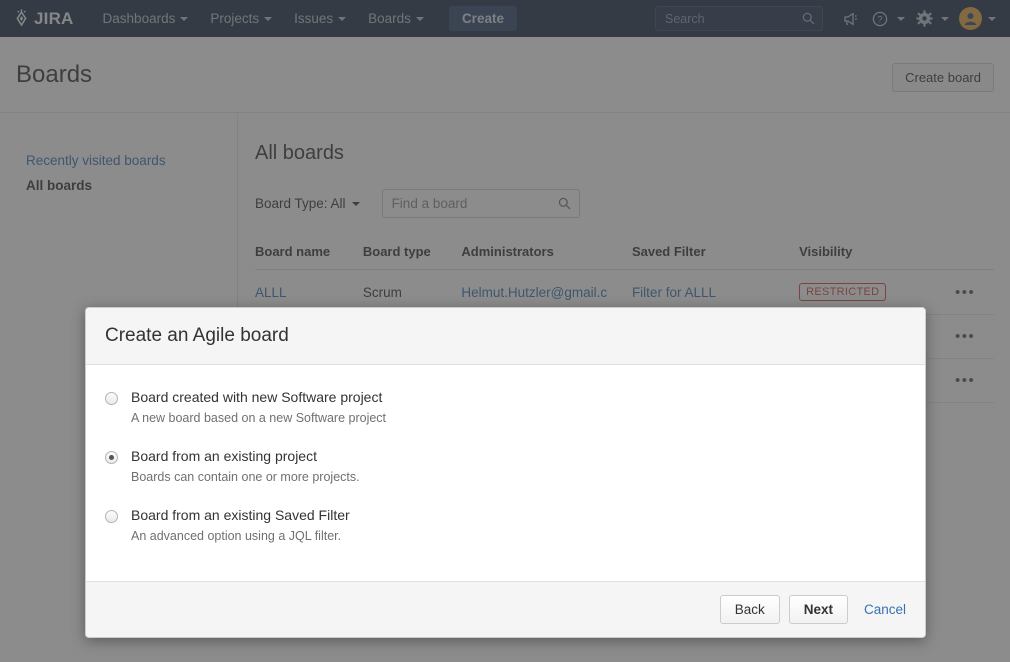 This screenshot has height=662, width=1010. Describe the element at coordinates (885, 609) in the screenshot. I see `cancel-link: Cancel` at that location.